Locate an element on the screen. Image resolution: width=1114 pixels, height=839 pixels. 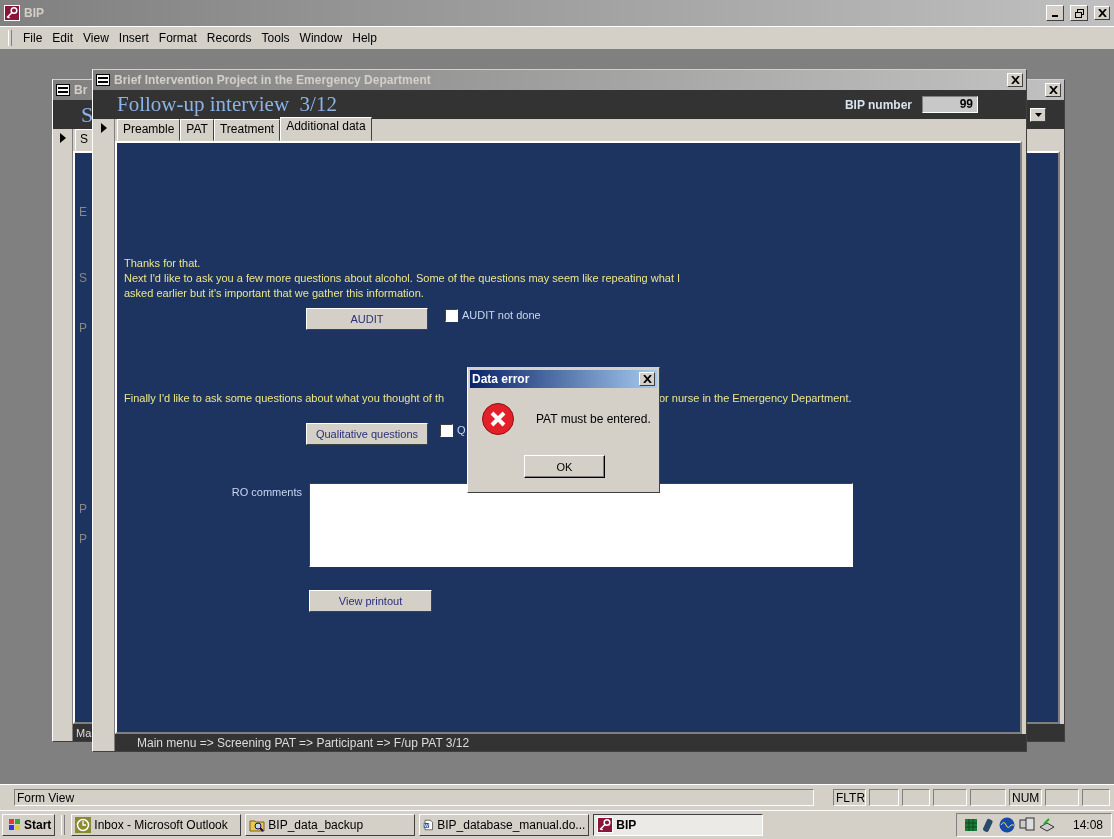
menu-item: Insert is located at coordinates (133, 38).